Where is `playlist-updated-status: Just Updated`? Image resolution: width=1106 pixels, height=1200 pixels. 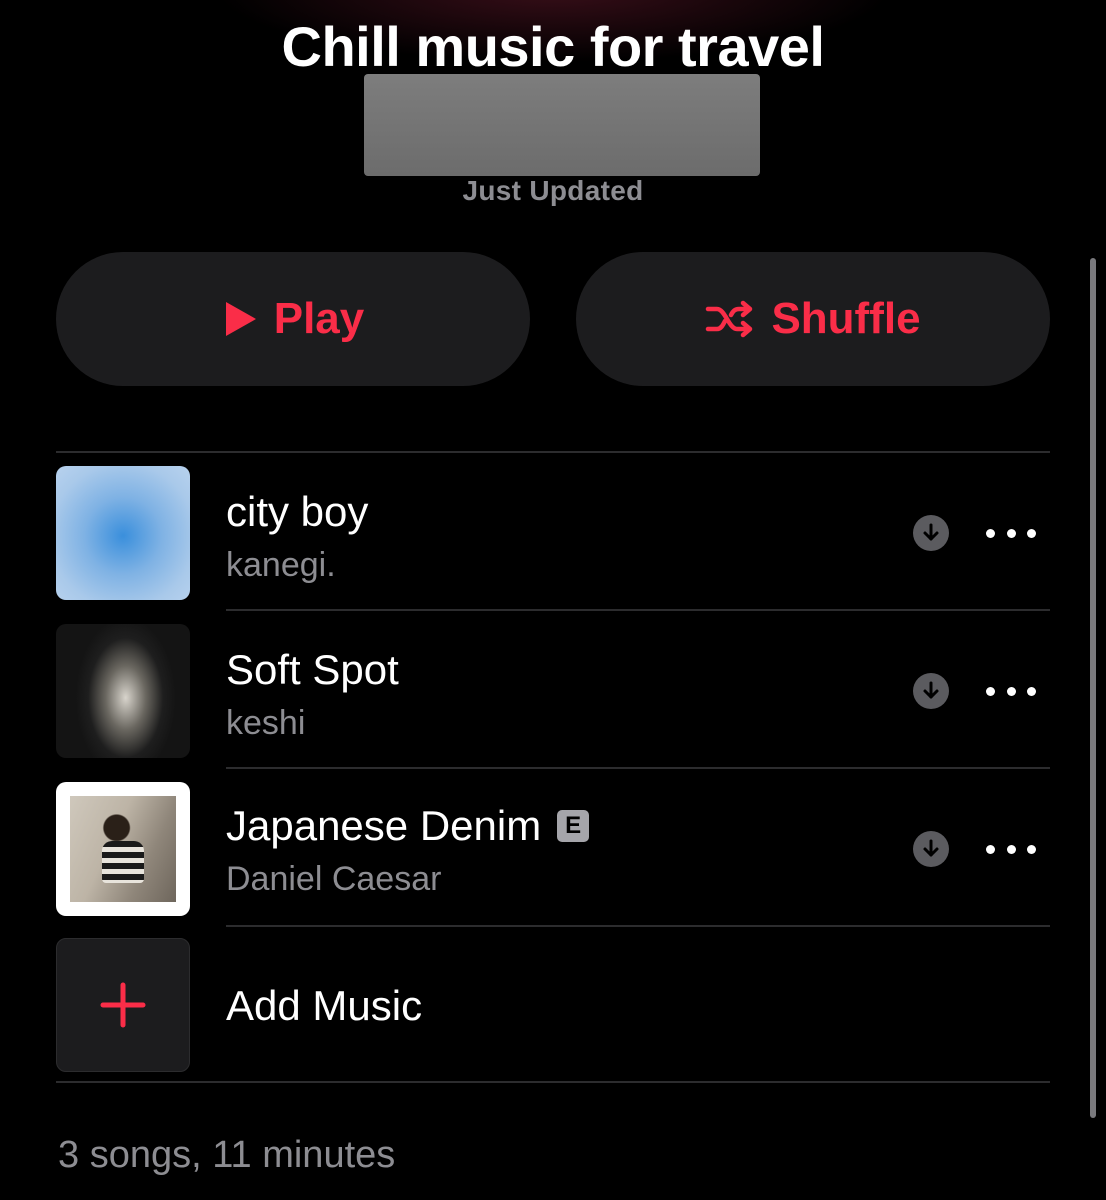
playlist-updated-status: Just Updated is located at coordinates (553, 190).